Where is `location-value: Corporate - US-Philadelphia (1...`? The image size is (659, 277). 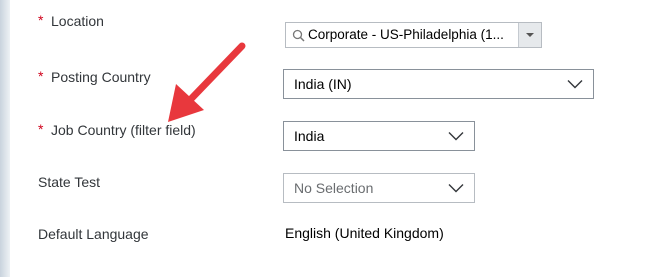
location-value: Corporate - US-Philadelphia (1... is located at coordinates (406, 34).